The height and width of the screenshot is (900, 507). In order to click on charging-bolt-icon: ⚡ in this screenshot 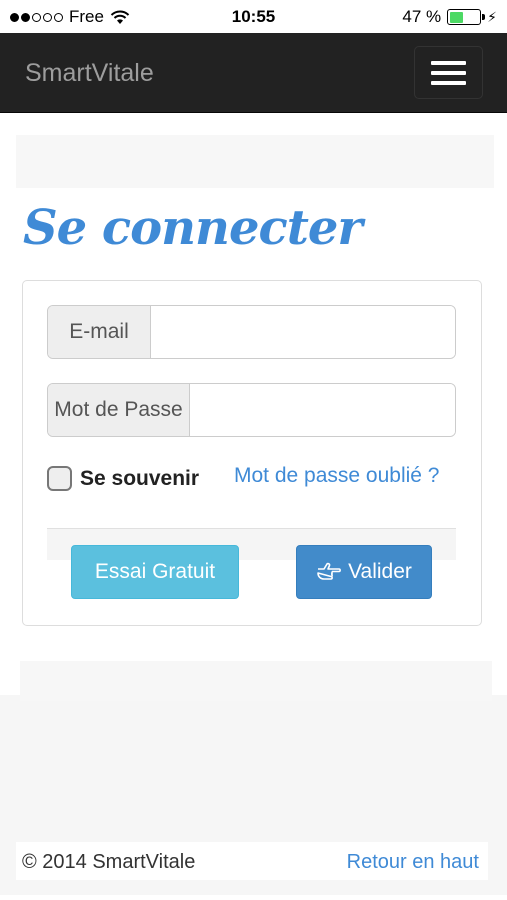, I will do `click(492, 16)`.